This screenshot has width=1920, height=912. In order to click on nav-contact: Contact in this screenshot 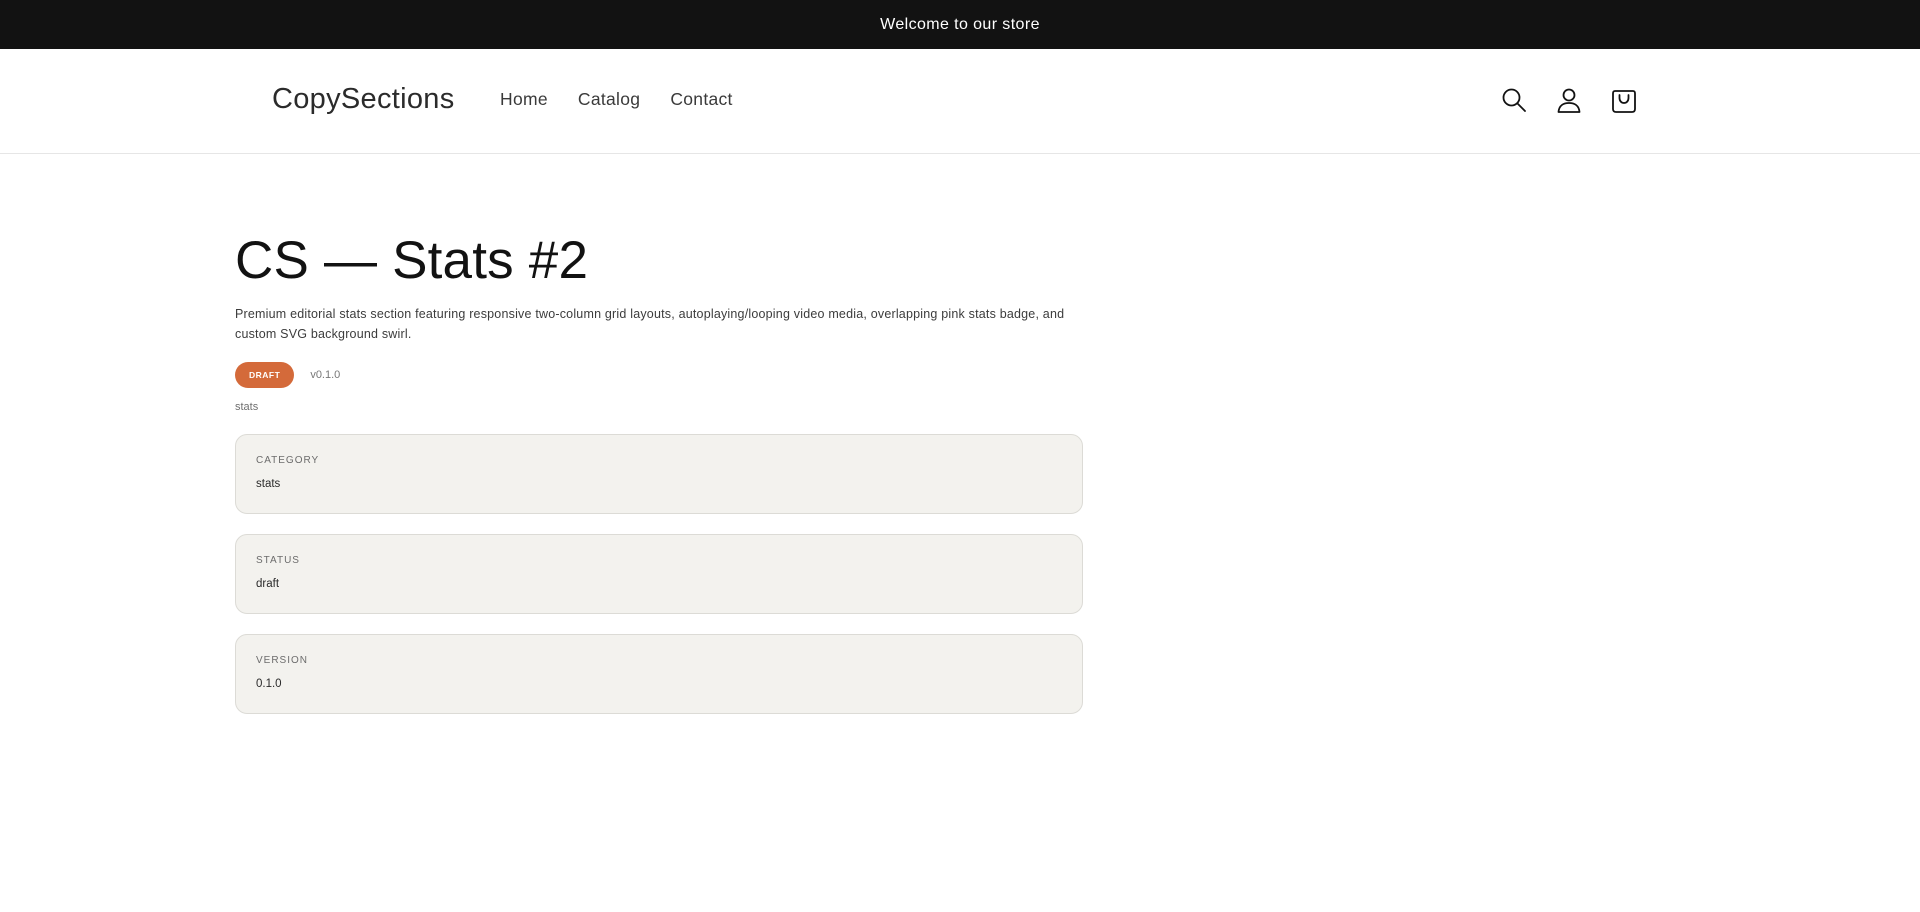, I will do `click(701, 99)`.